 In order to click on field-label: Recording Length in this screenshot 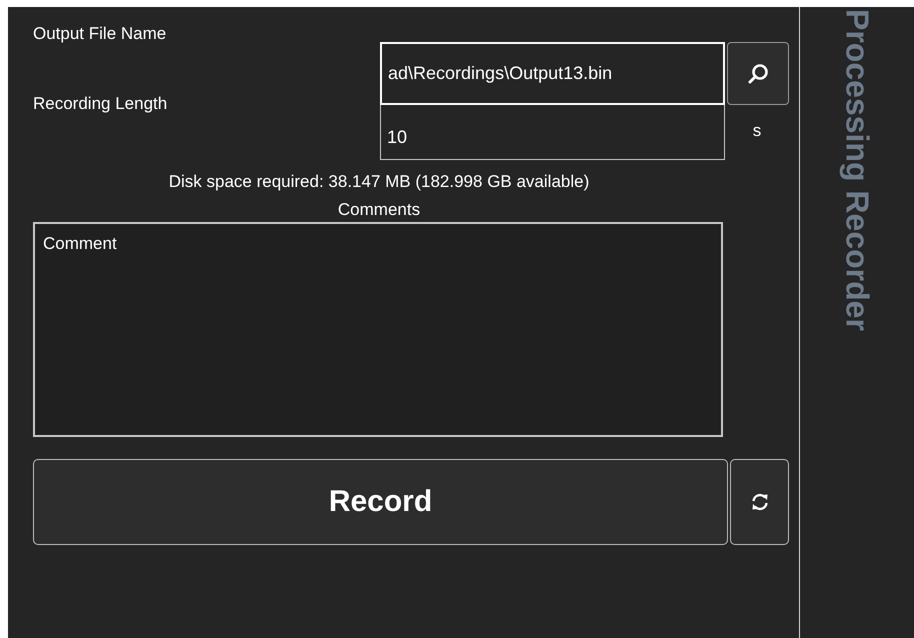, I will do `click(100, 104)`.